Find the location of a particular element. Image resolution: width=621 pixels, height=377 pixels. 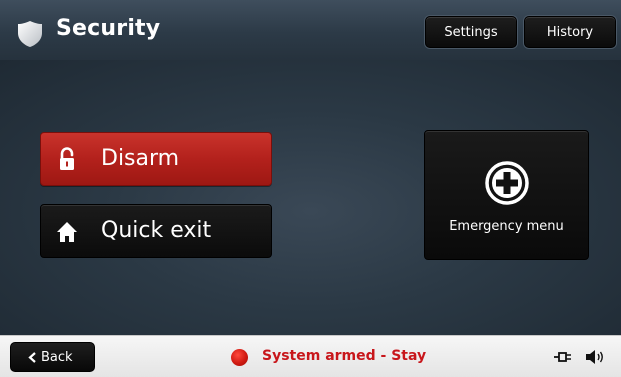

emergency-menu-button: Emergency menu is located at coordinates (506, 195).